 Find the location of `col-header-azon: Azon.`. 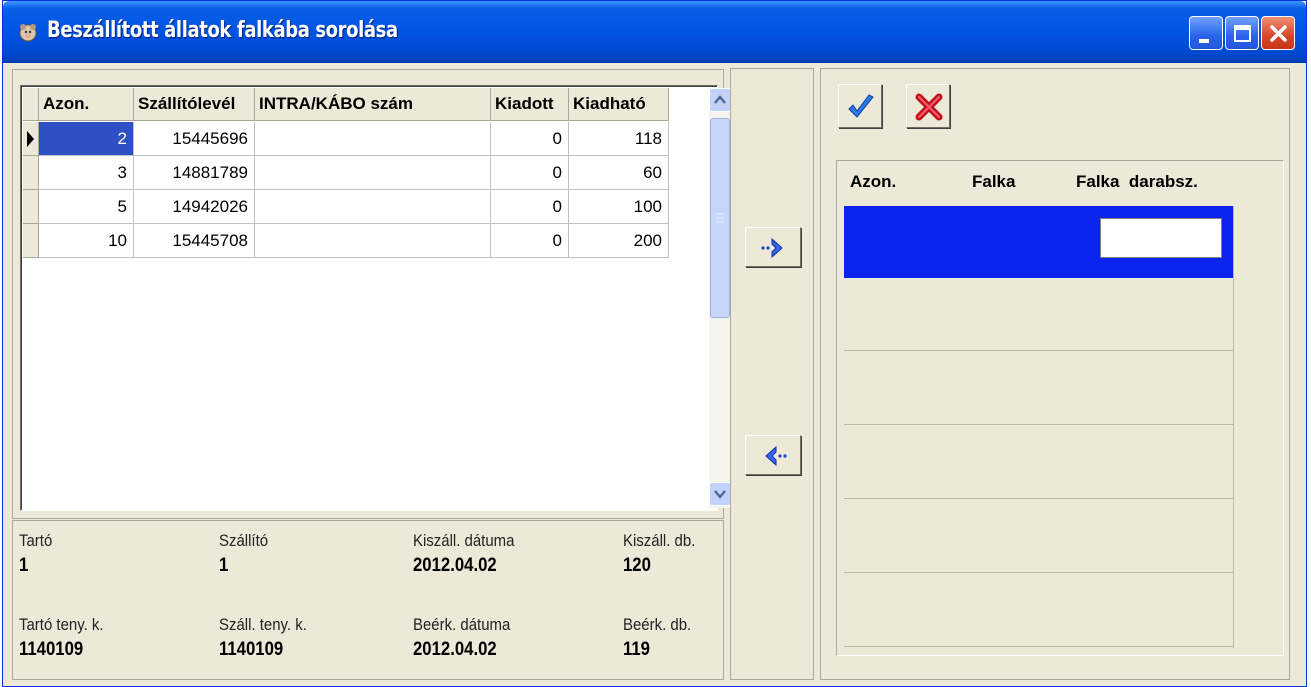

col-header-azon: Azon. is located at coordinates (86, 104).